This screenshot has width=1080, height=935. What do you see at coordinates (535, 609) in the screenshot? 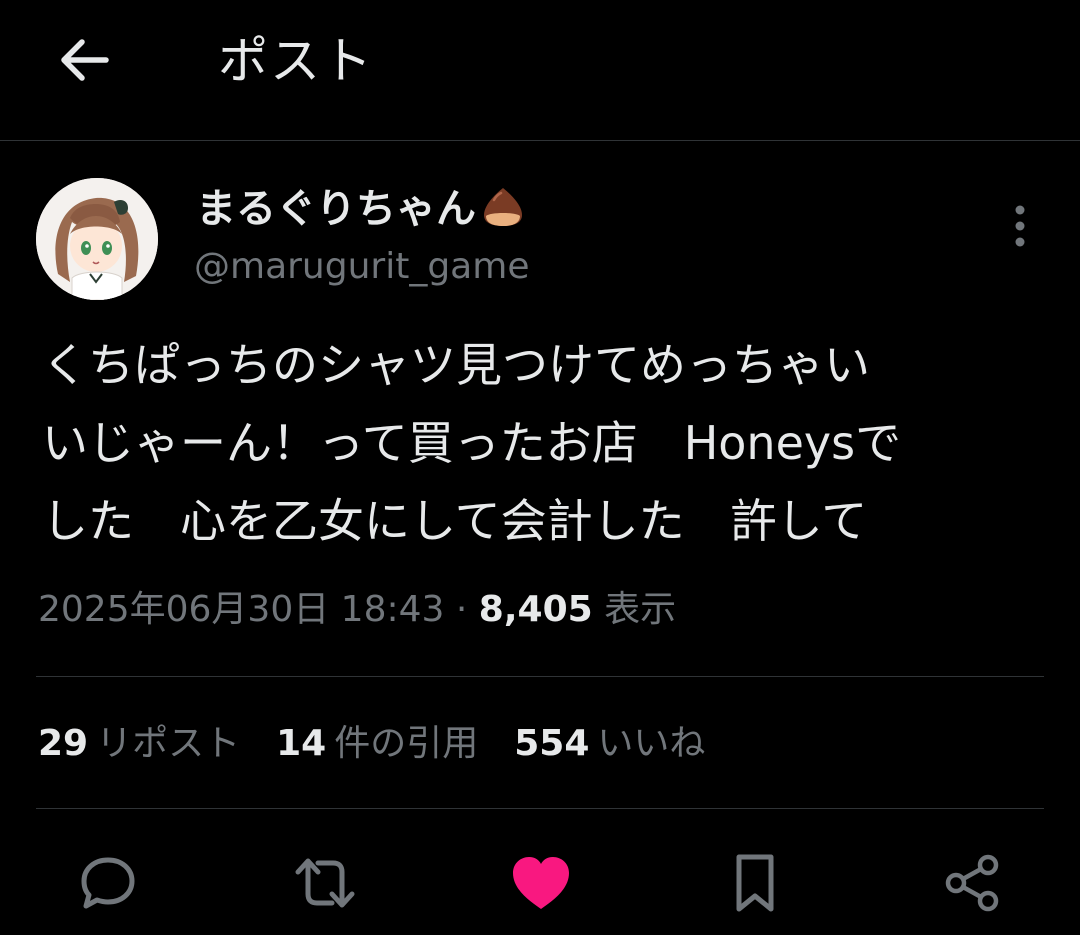
I see `views-count: 8,405` at bounding box center [535, 609].